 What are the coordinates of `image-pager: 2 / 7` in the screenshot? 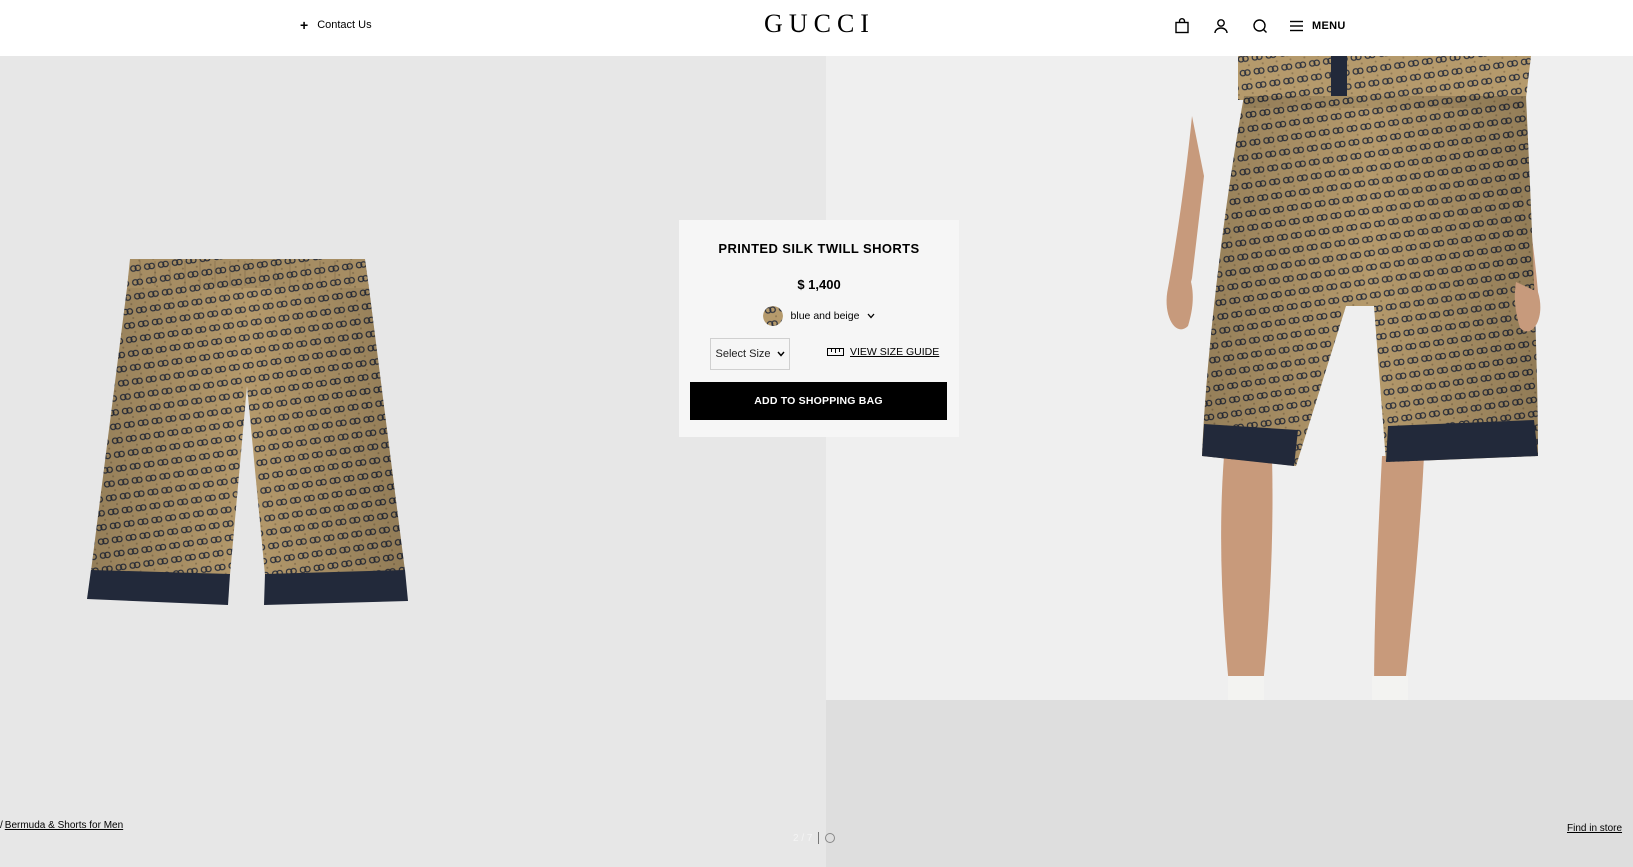 It's located at (814, 838).